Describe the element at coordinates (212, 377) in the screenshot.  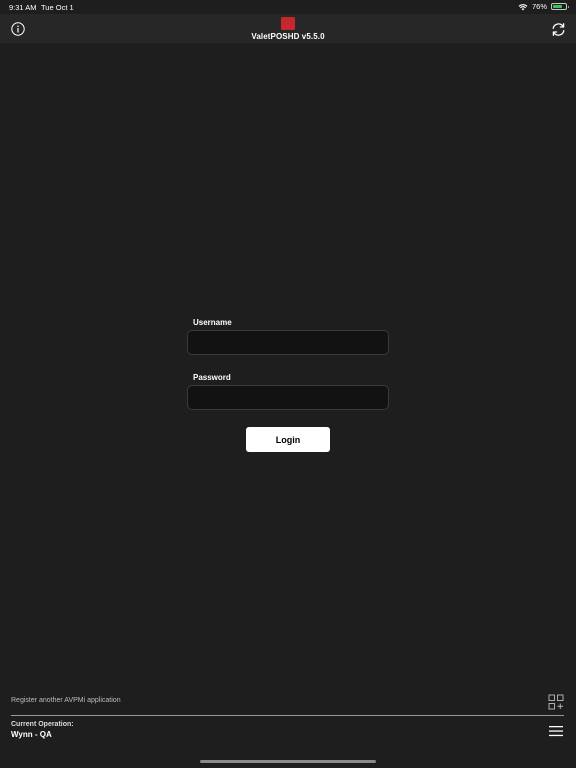
I see `password-label: Password` at that location.